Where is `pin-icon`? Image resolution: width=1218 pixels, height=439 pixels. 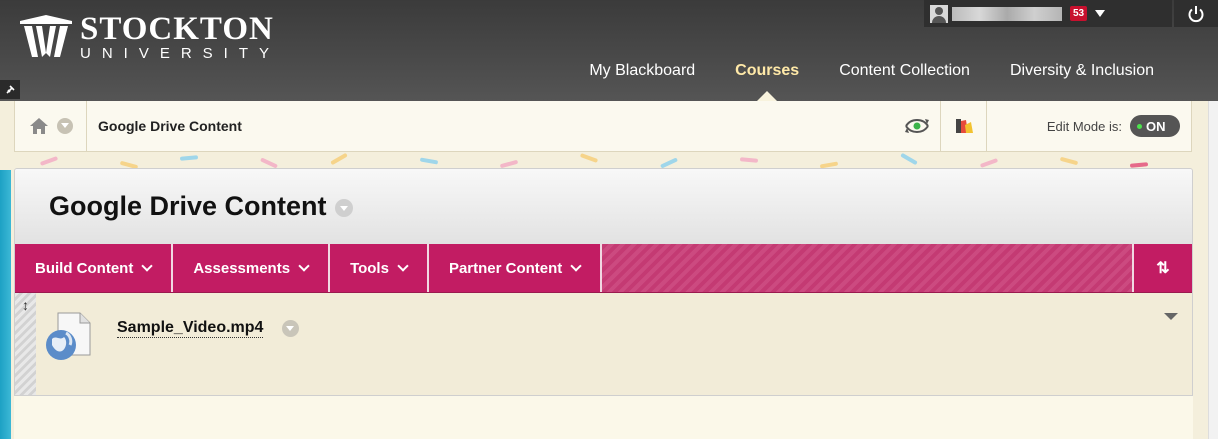
pin-icon is located at coordinates (10, 89).